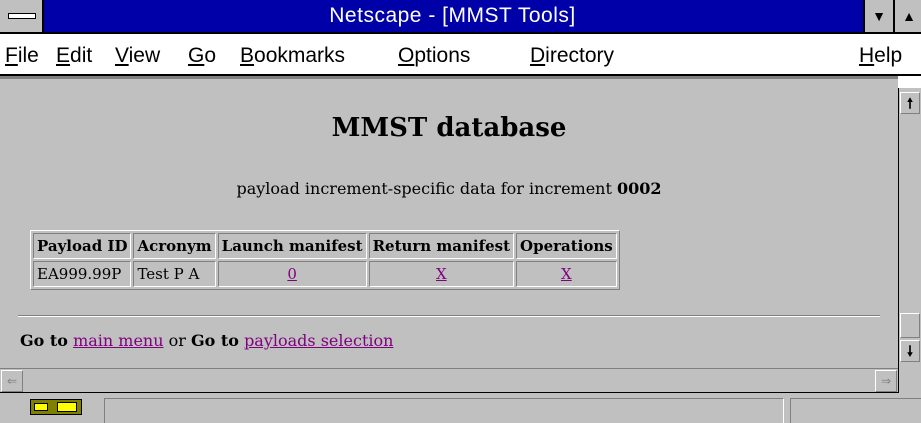 The width and height of the screenshot is (921, 423). What do you see at coordinates (449, 316) in the screenshot?
I see `horizontal-rule` at bounding box center [449, 316].